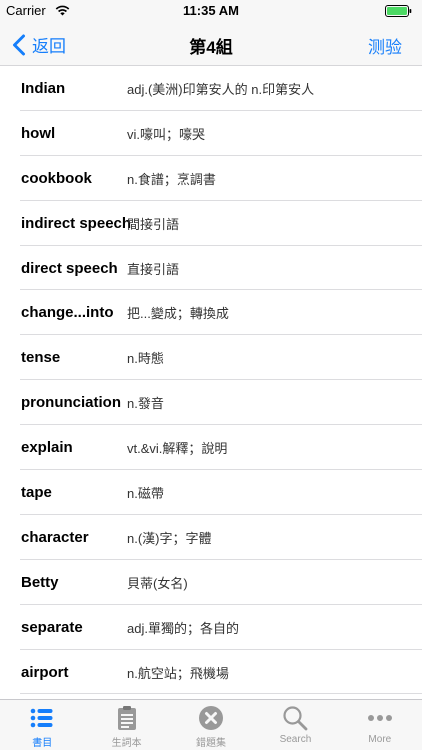 The height and width of the screenshot is (750, 422). I want to click on word-definition: adj.單獨的；各自的, so click(183, 628).